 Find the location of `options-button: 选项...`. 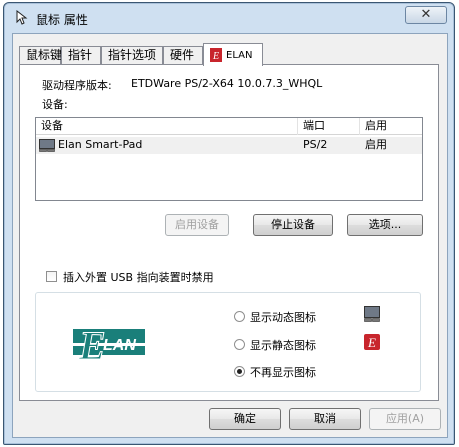

options-button: 选项... is located at coordinates (385, 225).